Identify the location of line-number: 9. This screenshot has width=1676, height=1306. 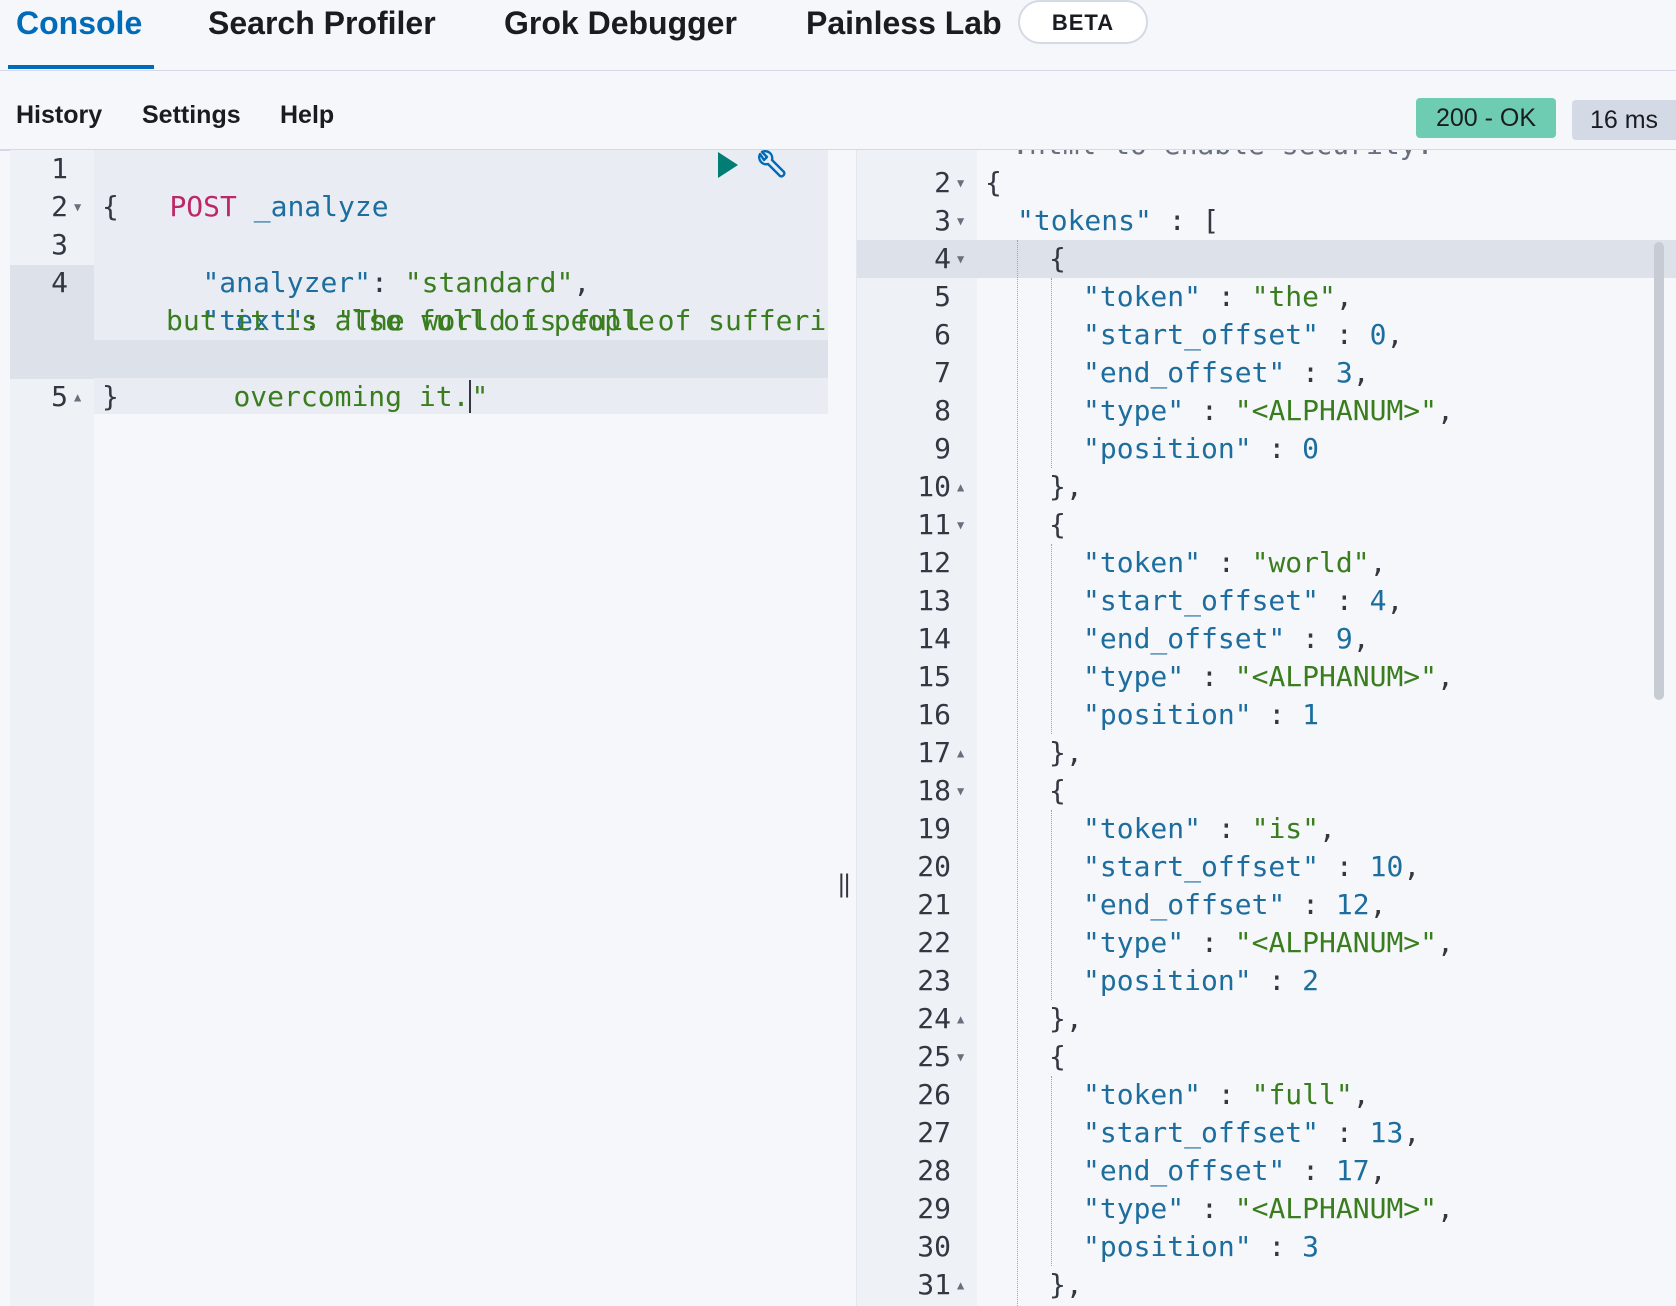
(942, 448).